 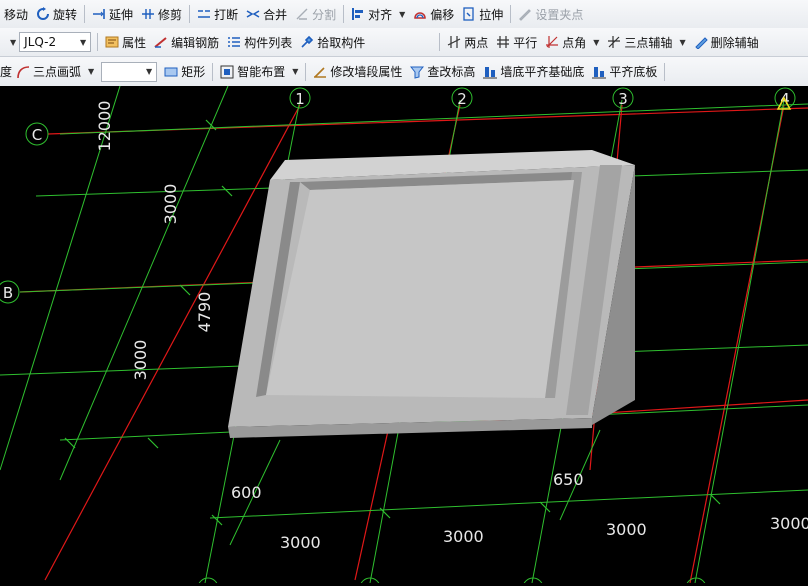 What do you see at coordinates (358, 14) in the screenshot?
I see `align-icon` at bounding box center [358, 14].